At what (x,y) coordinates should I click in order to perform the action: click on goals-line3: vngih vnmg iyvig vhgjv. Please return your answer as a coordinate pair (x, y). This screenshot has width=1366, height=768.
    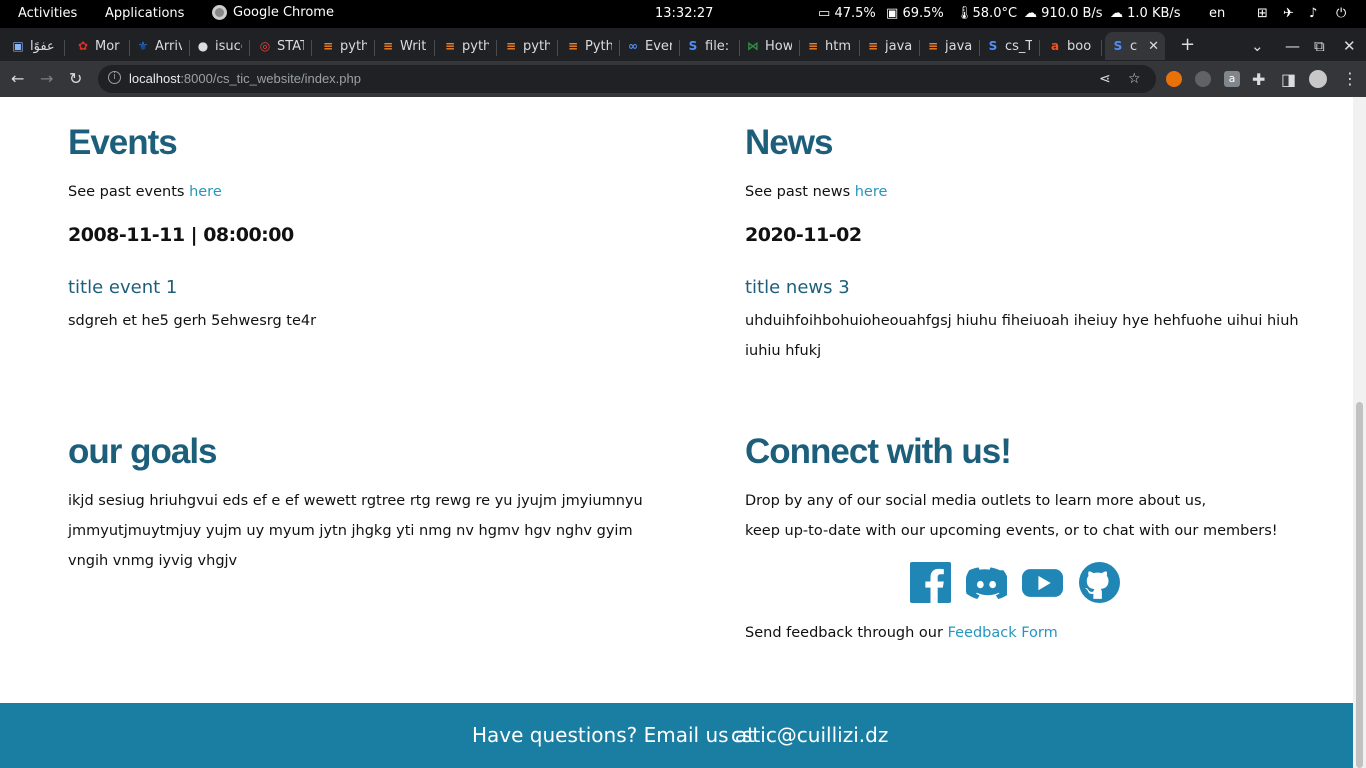
    Looking at the image, I should click on (153, 561).